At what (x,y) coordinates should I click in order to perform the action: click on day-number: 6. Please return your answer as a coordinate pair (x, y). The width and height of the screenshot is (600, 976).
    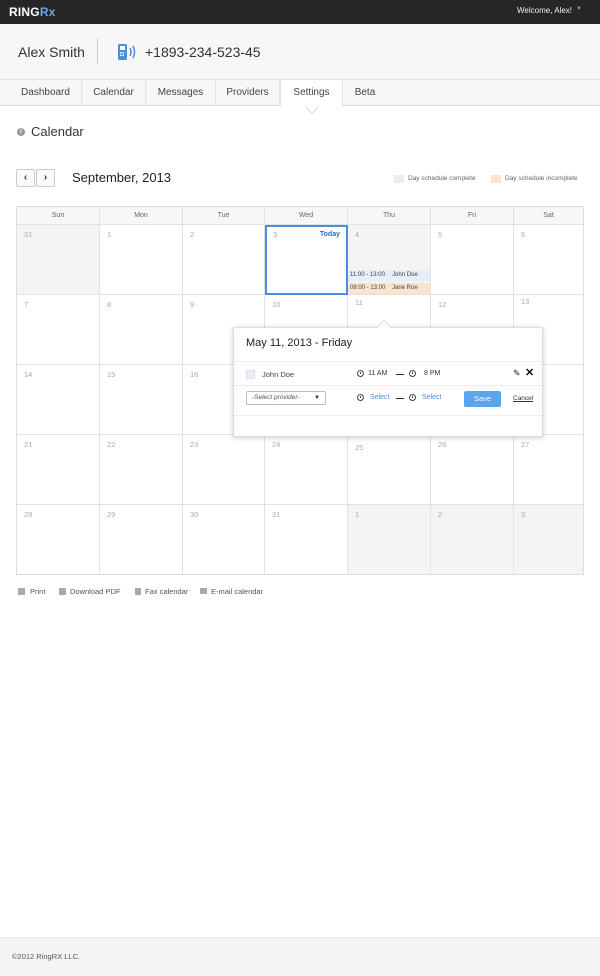
    Looking at the image, I should click on (523, 234).